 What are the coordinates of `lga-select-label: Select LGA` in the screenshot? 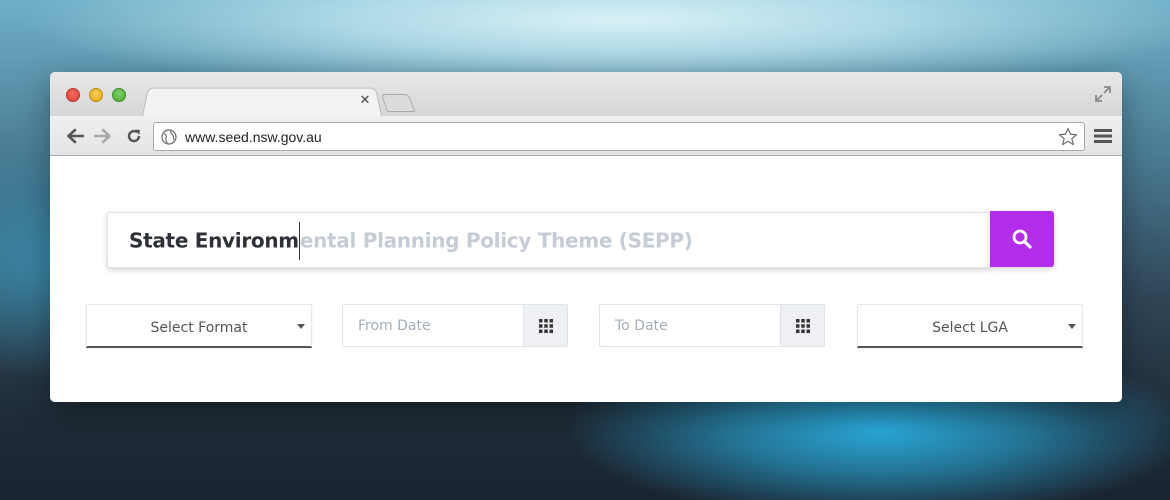 It's located at (970, 328).